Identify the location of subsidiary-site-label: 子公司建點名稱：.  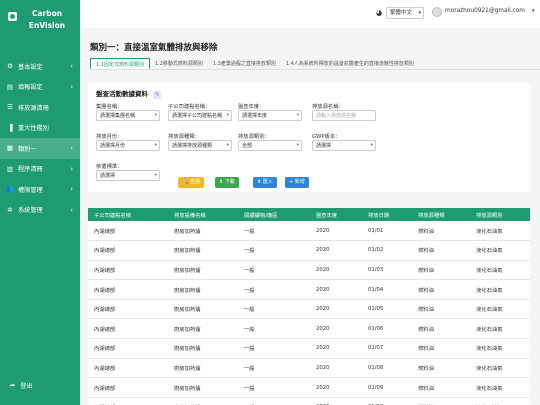
(189, 107).